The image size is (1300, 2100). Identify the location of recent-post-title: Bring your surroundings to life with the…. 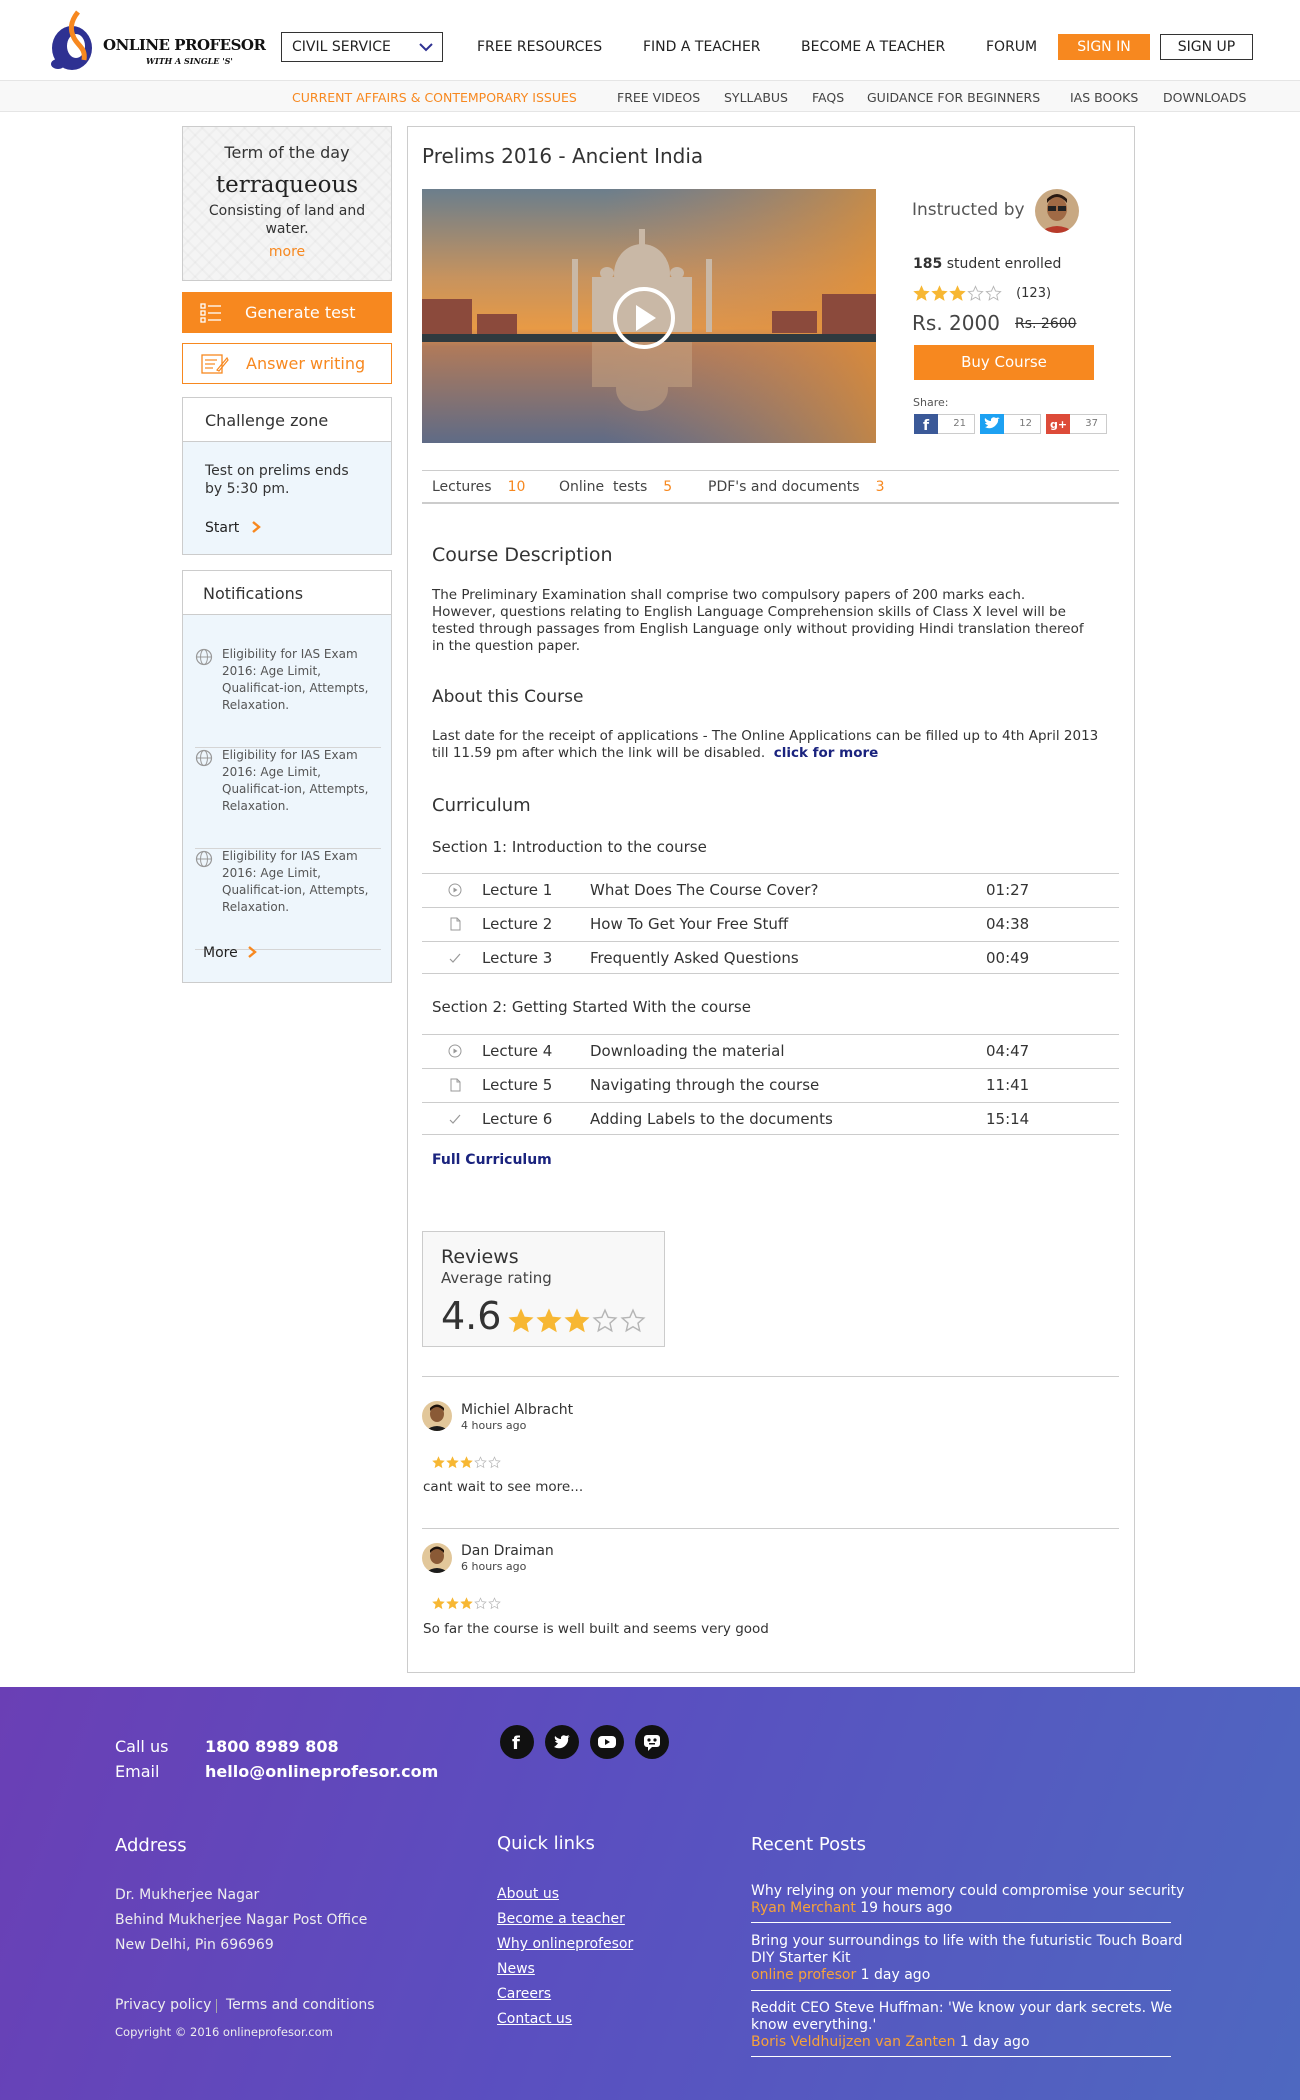
(971, 1950).